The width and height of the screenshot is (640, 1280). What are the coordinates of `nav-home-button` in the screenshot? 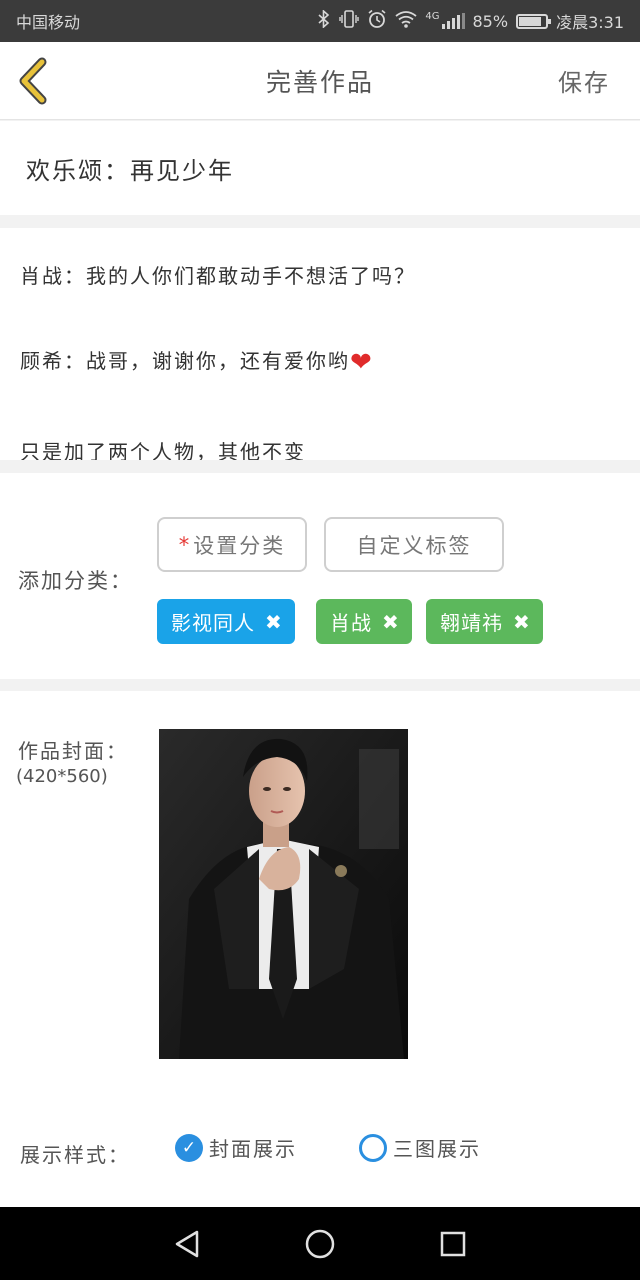 It's located at (320, 1244).